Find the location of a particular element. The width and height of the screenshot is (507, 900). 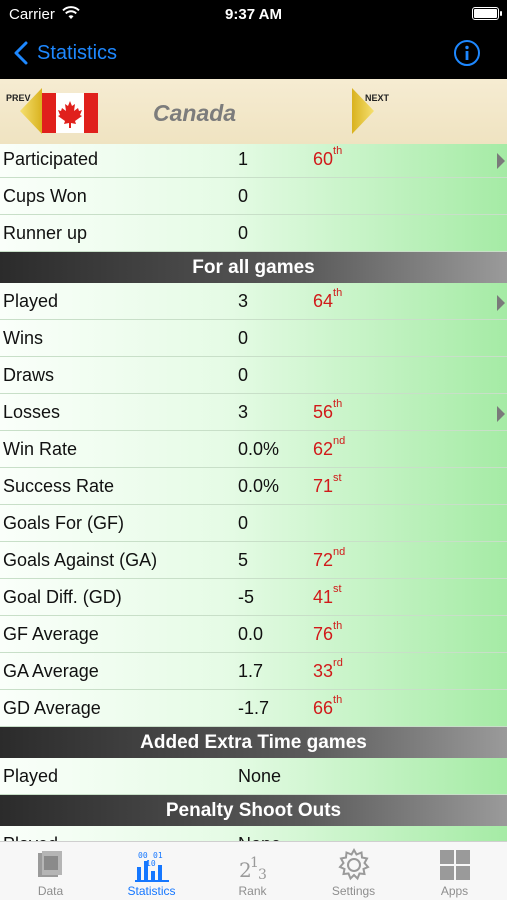

stat-rank: 62nd is located at coordinates (329, 447).